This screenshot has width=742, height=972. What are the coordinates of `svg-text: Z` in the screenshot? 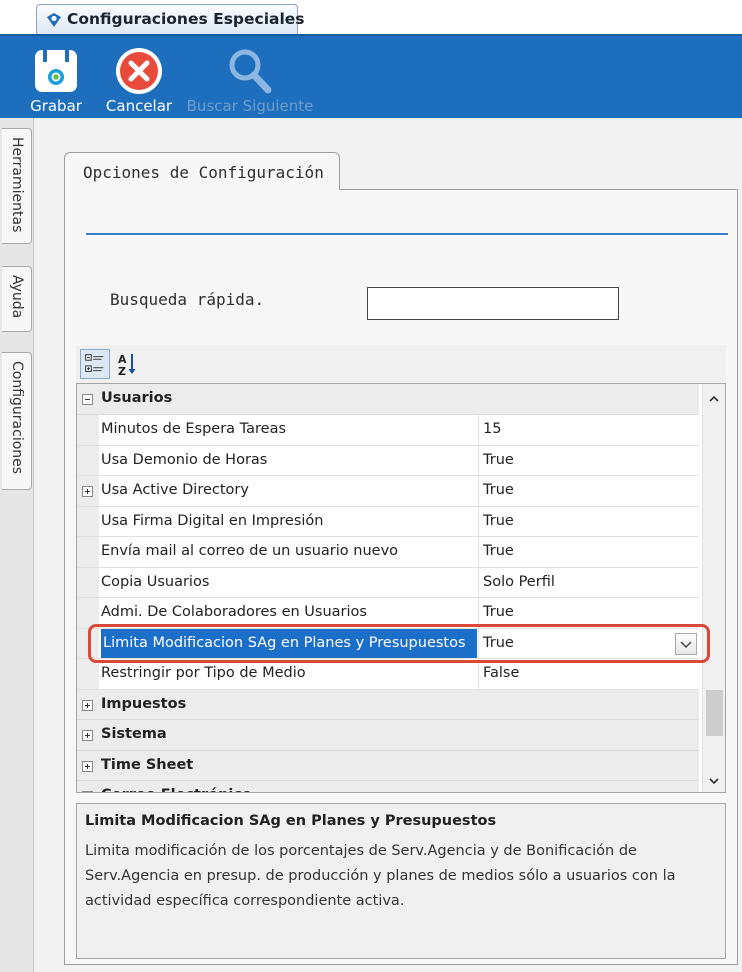 It's located at (122, 371).